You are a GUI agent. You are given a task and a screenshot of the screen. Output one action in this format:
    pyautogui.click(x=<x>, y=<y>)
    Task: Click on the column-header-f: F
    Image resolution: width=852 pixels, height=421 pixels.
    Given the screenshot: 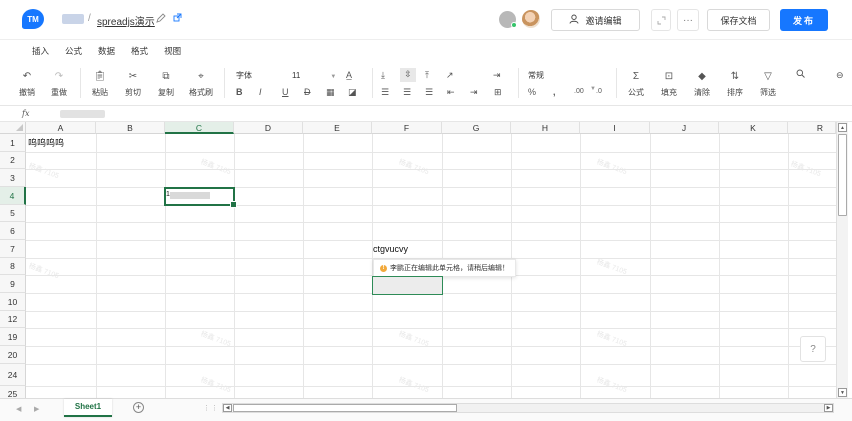 What is the action you would take?
    pyautogui.click(x=407, y=128)
    